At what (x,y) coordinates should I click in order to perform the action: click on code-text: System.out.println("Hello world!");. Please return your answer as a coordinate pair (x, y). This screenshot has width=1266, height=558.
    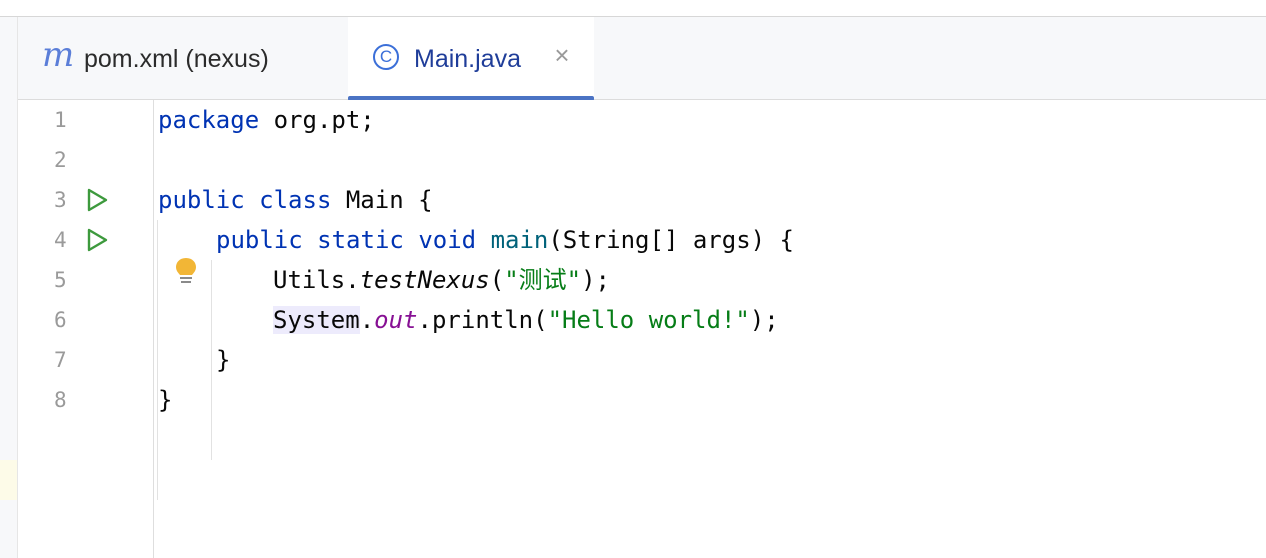
    Looking at the image, I should click on (526, 320).